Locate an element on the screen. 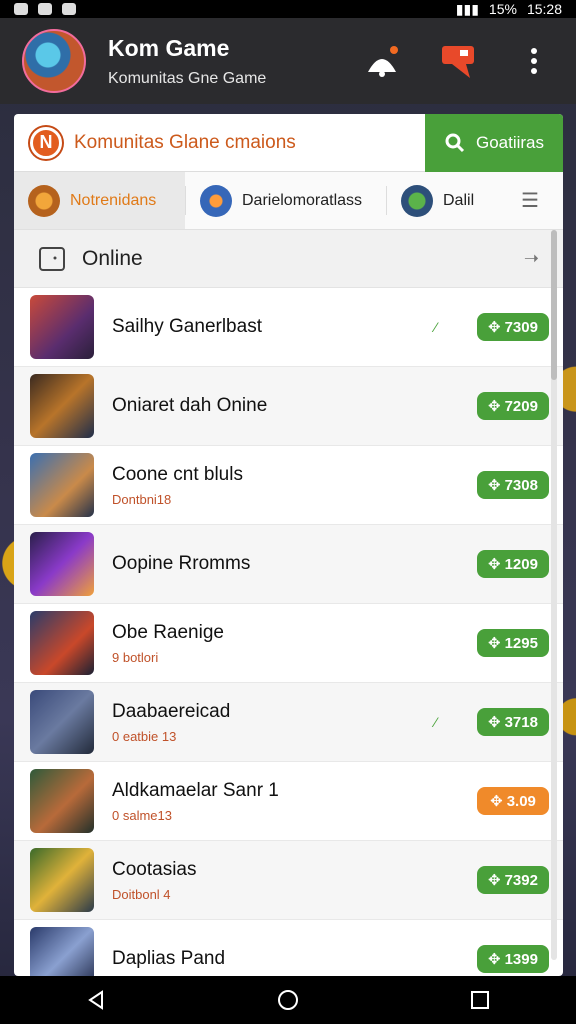 This screenshot has width=576, height=1024. price-value: 3718 is located at coordinates (521, 722).